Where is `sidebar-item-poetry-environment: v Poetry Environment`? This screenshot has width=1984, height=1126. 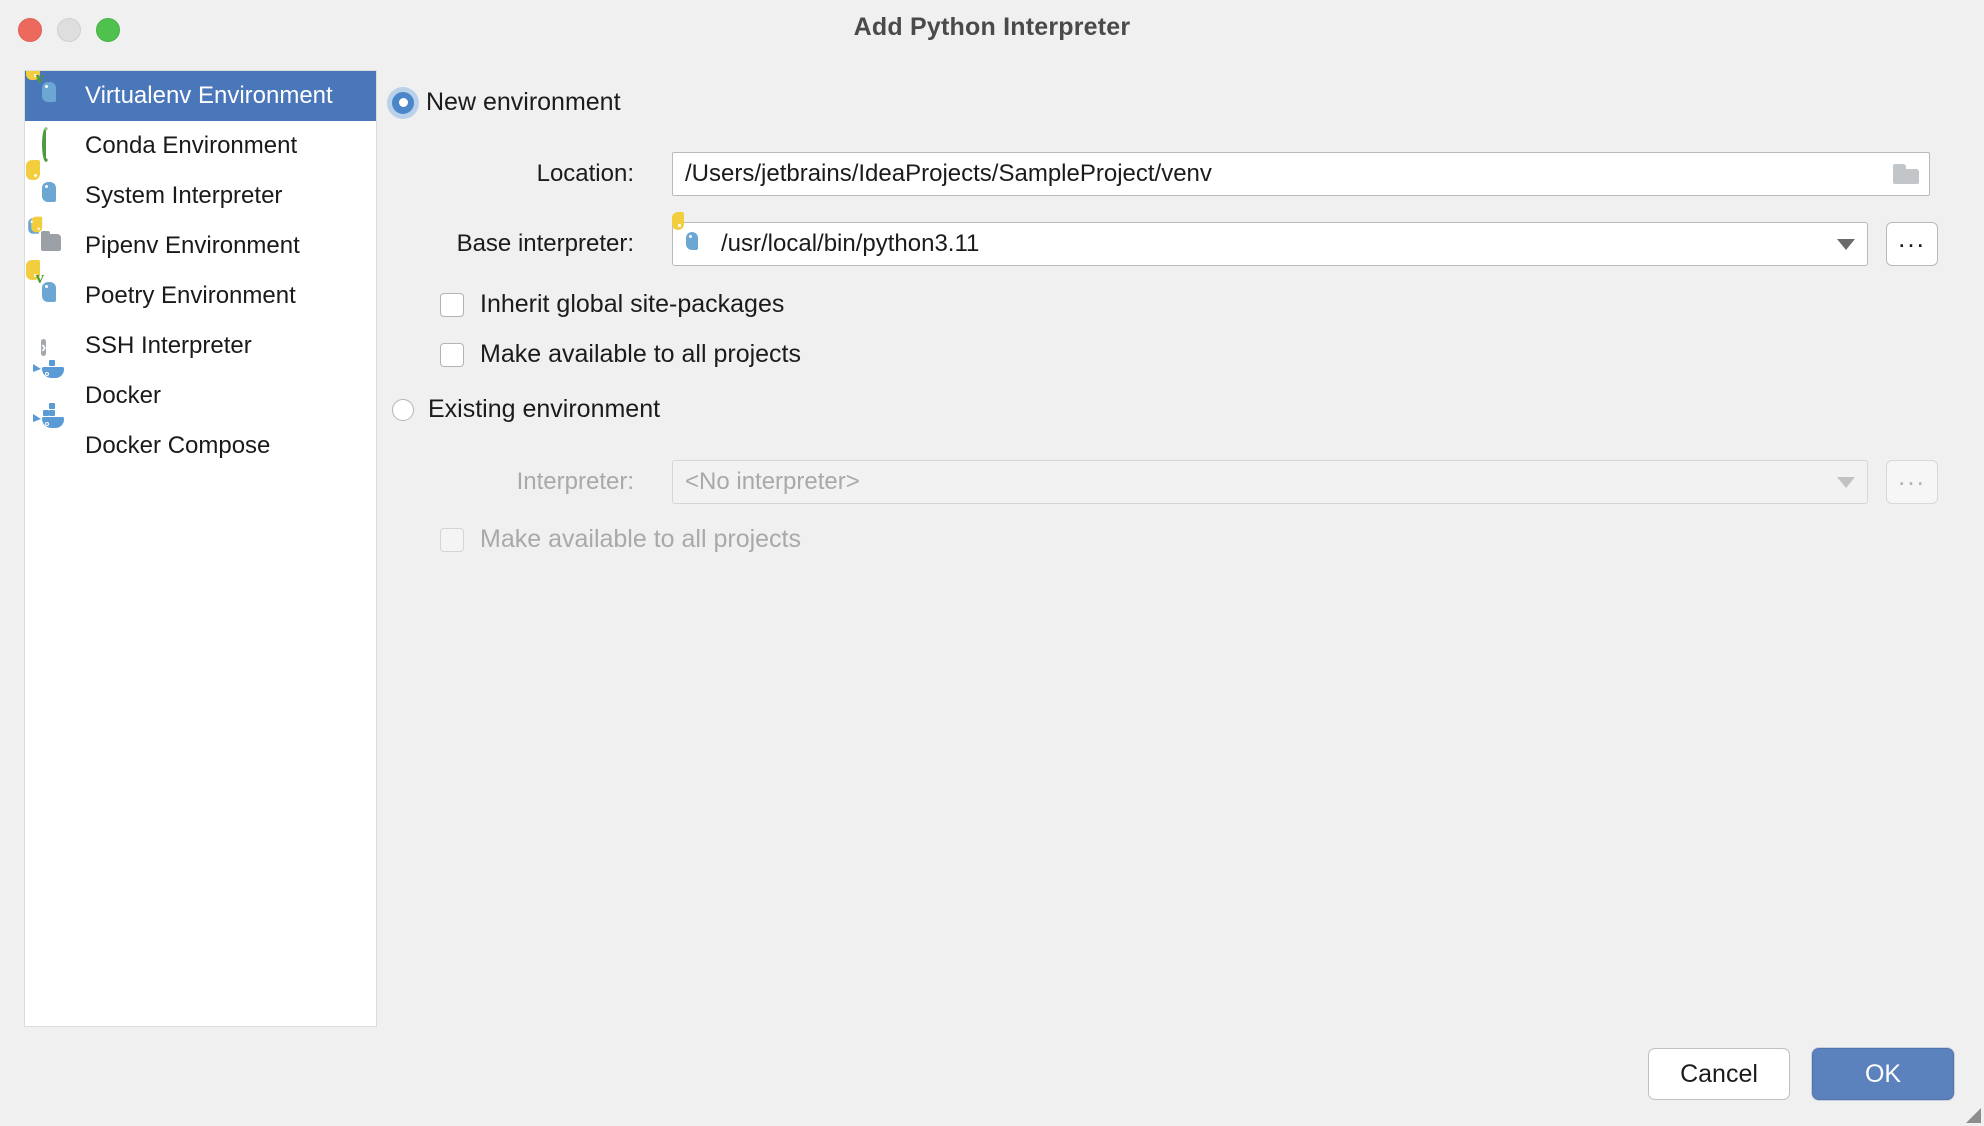 sidebar-item-poetry-environment: v Poetry Environment is located at coordinates (200, 290).